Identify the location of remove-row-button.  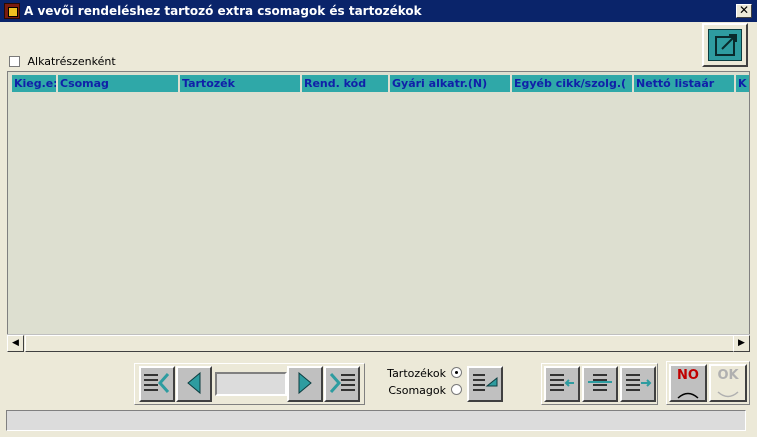
(638, 384).